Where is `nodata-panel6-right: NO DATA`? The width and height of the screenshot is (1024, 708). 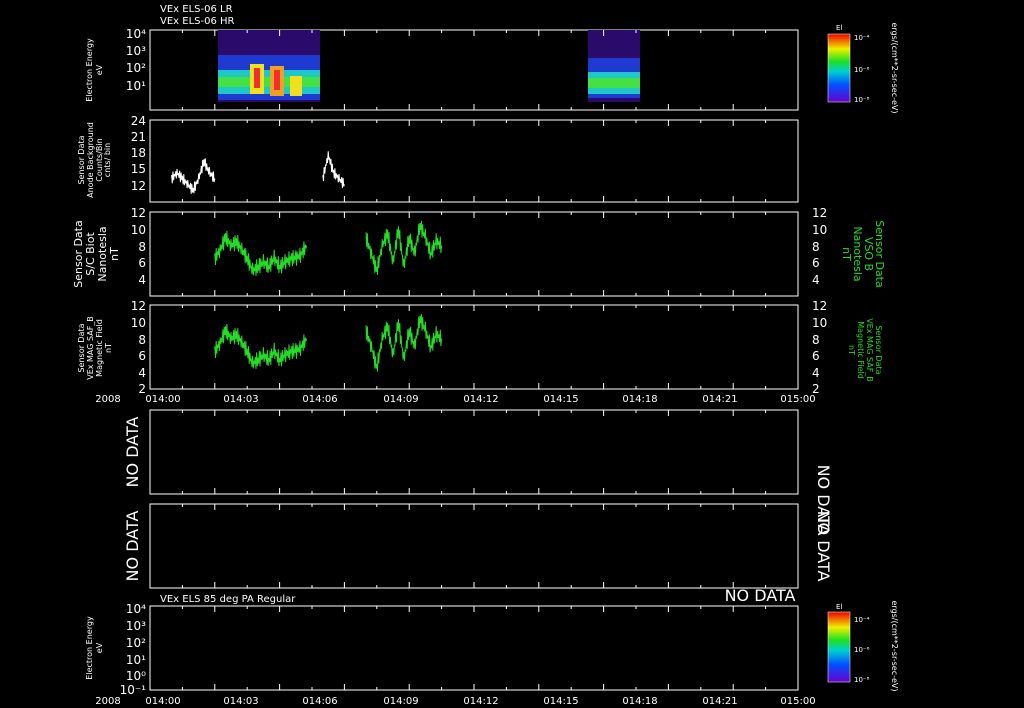 nodata-panel6-right: NO DATA is located at coordinates (823, 546).